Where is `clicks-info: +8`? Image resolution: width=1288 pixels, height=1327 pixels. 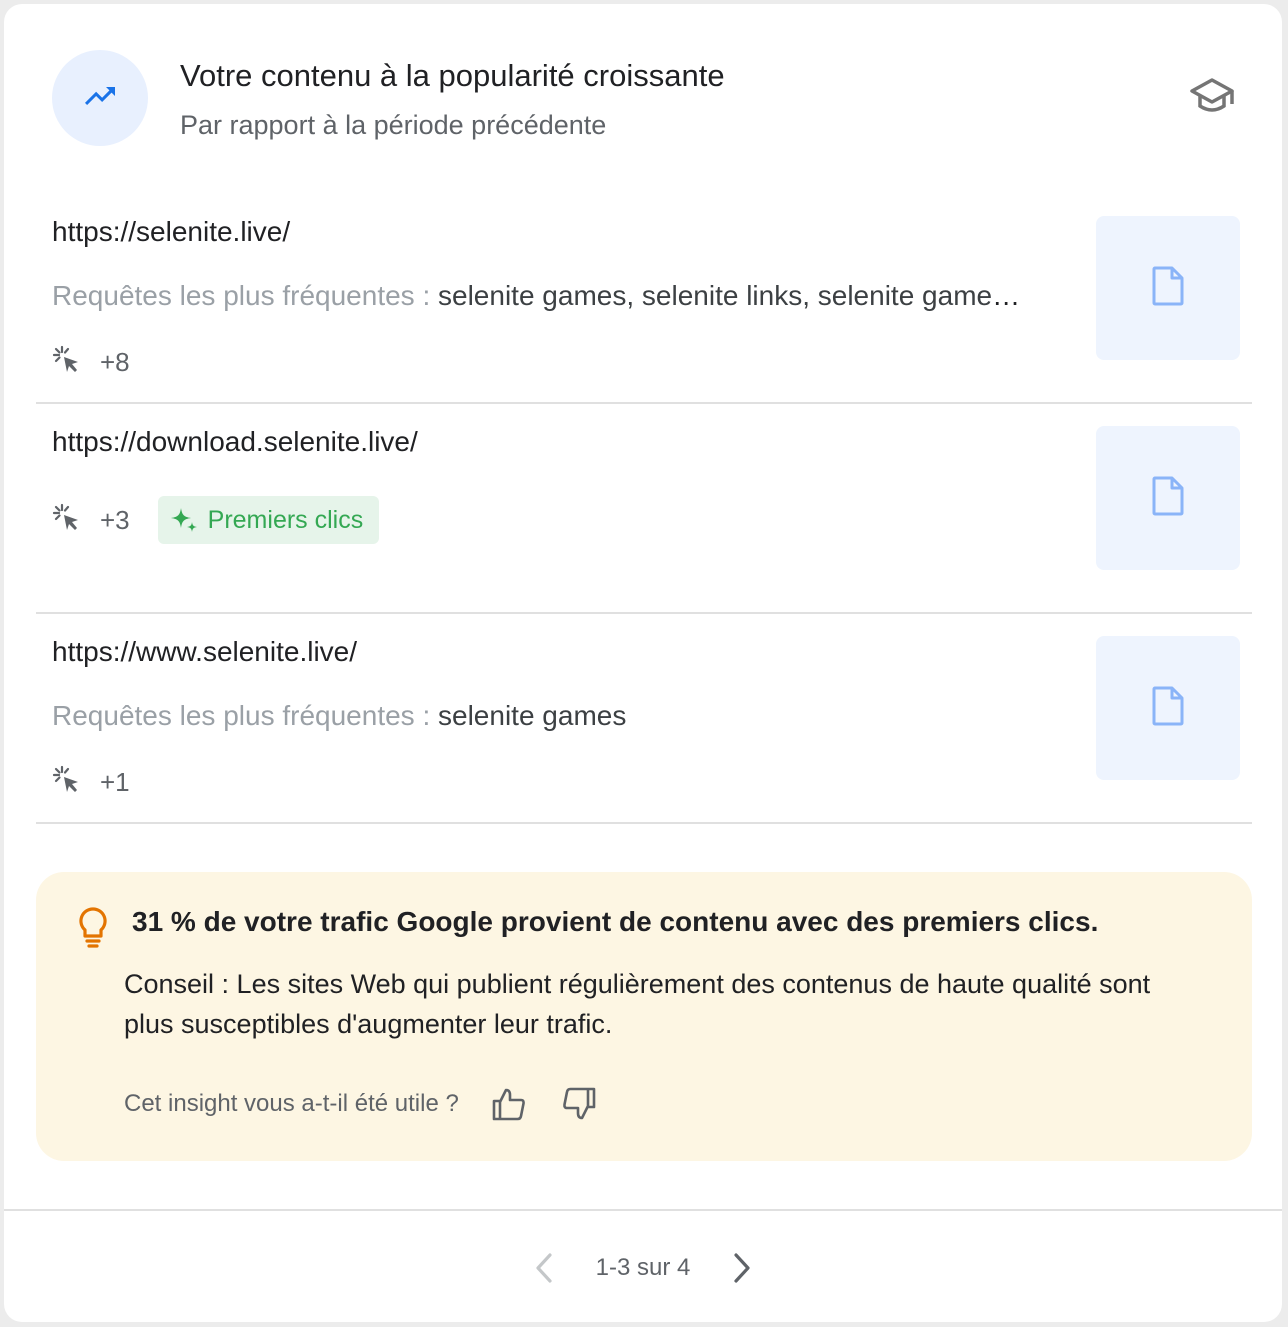 clicks-info: +8 is located at coordinates (91, 362).